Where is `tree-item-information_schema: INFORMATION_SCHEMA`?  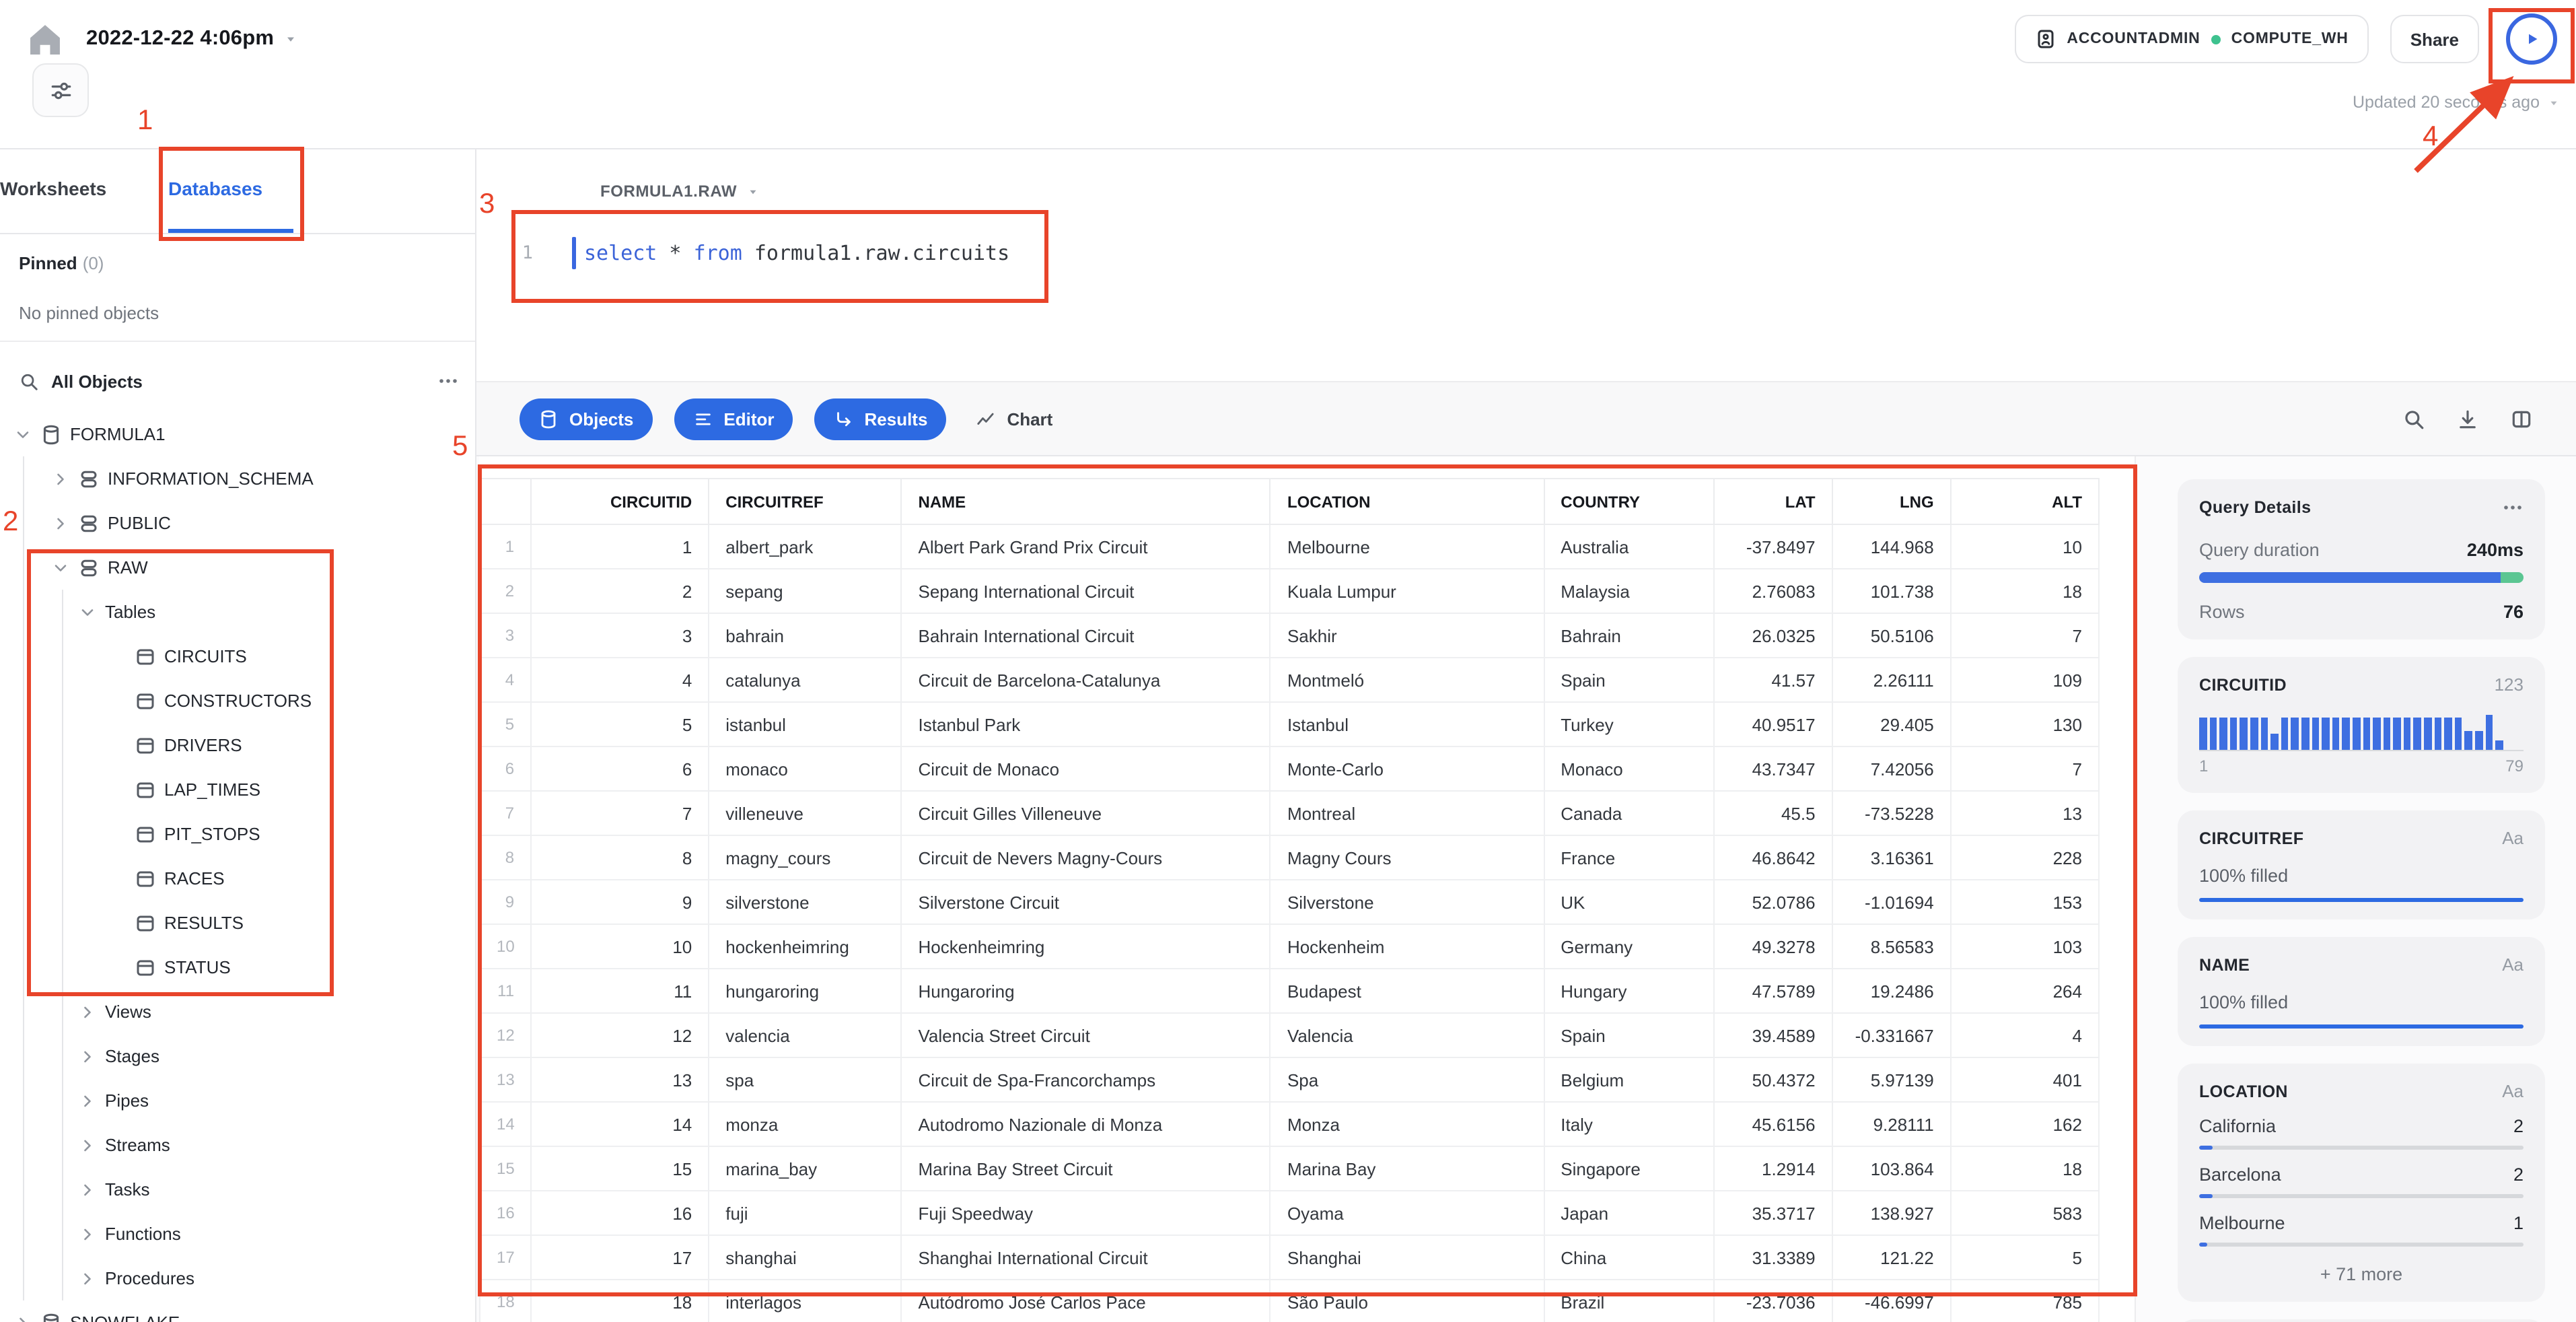
tree-item-information_schema: INFORMATION_SCHEMA is located at coordinates (237, 478).